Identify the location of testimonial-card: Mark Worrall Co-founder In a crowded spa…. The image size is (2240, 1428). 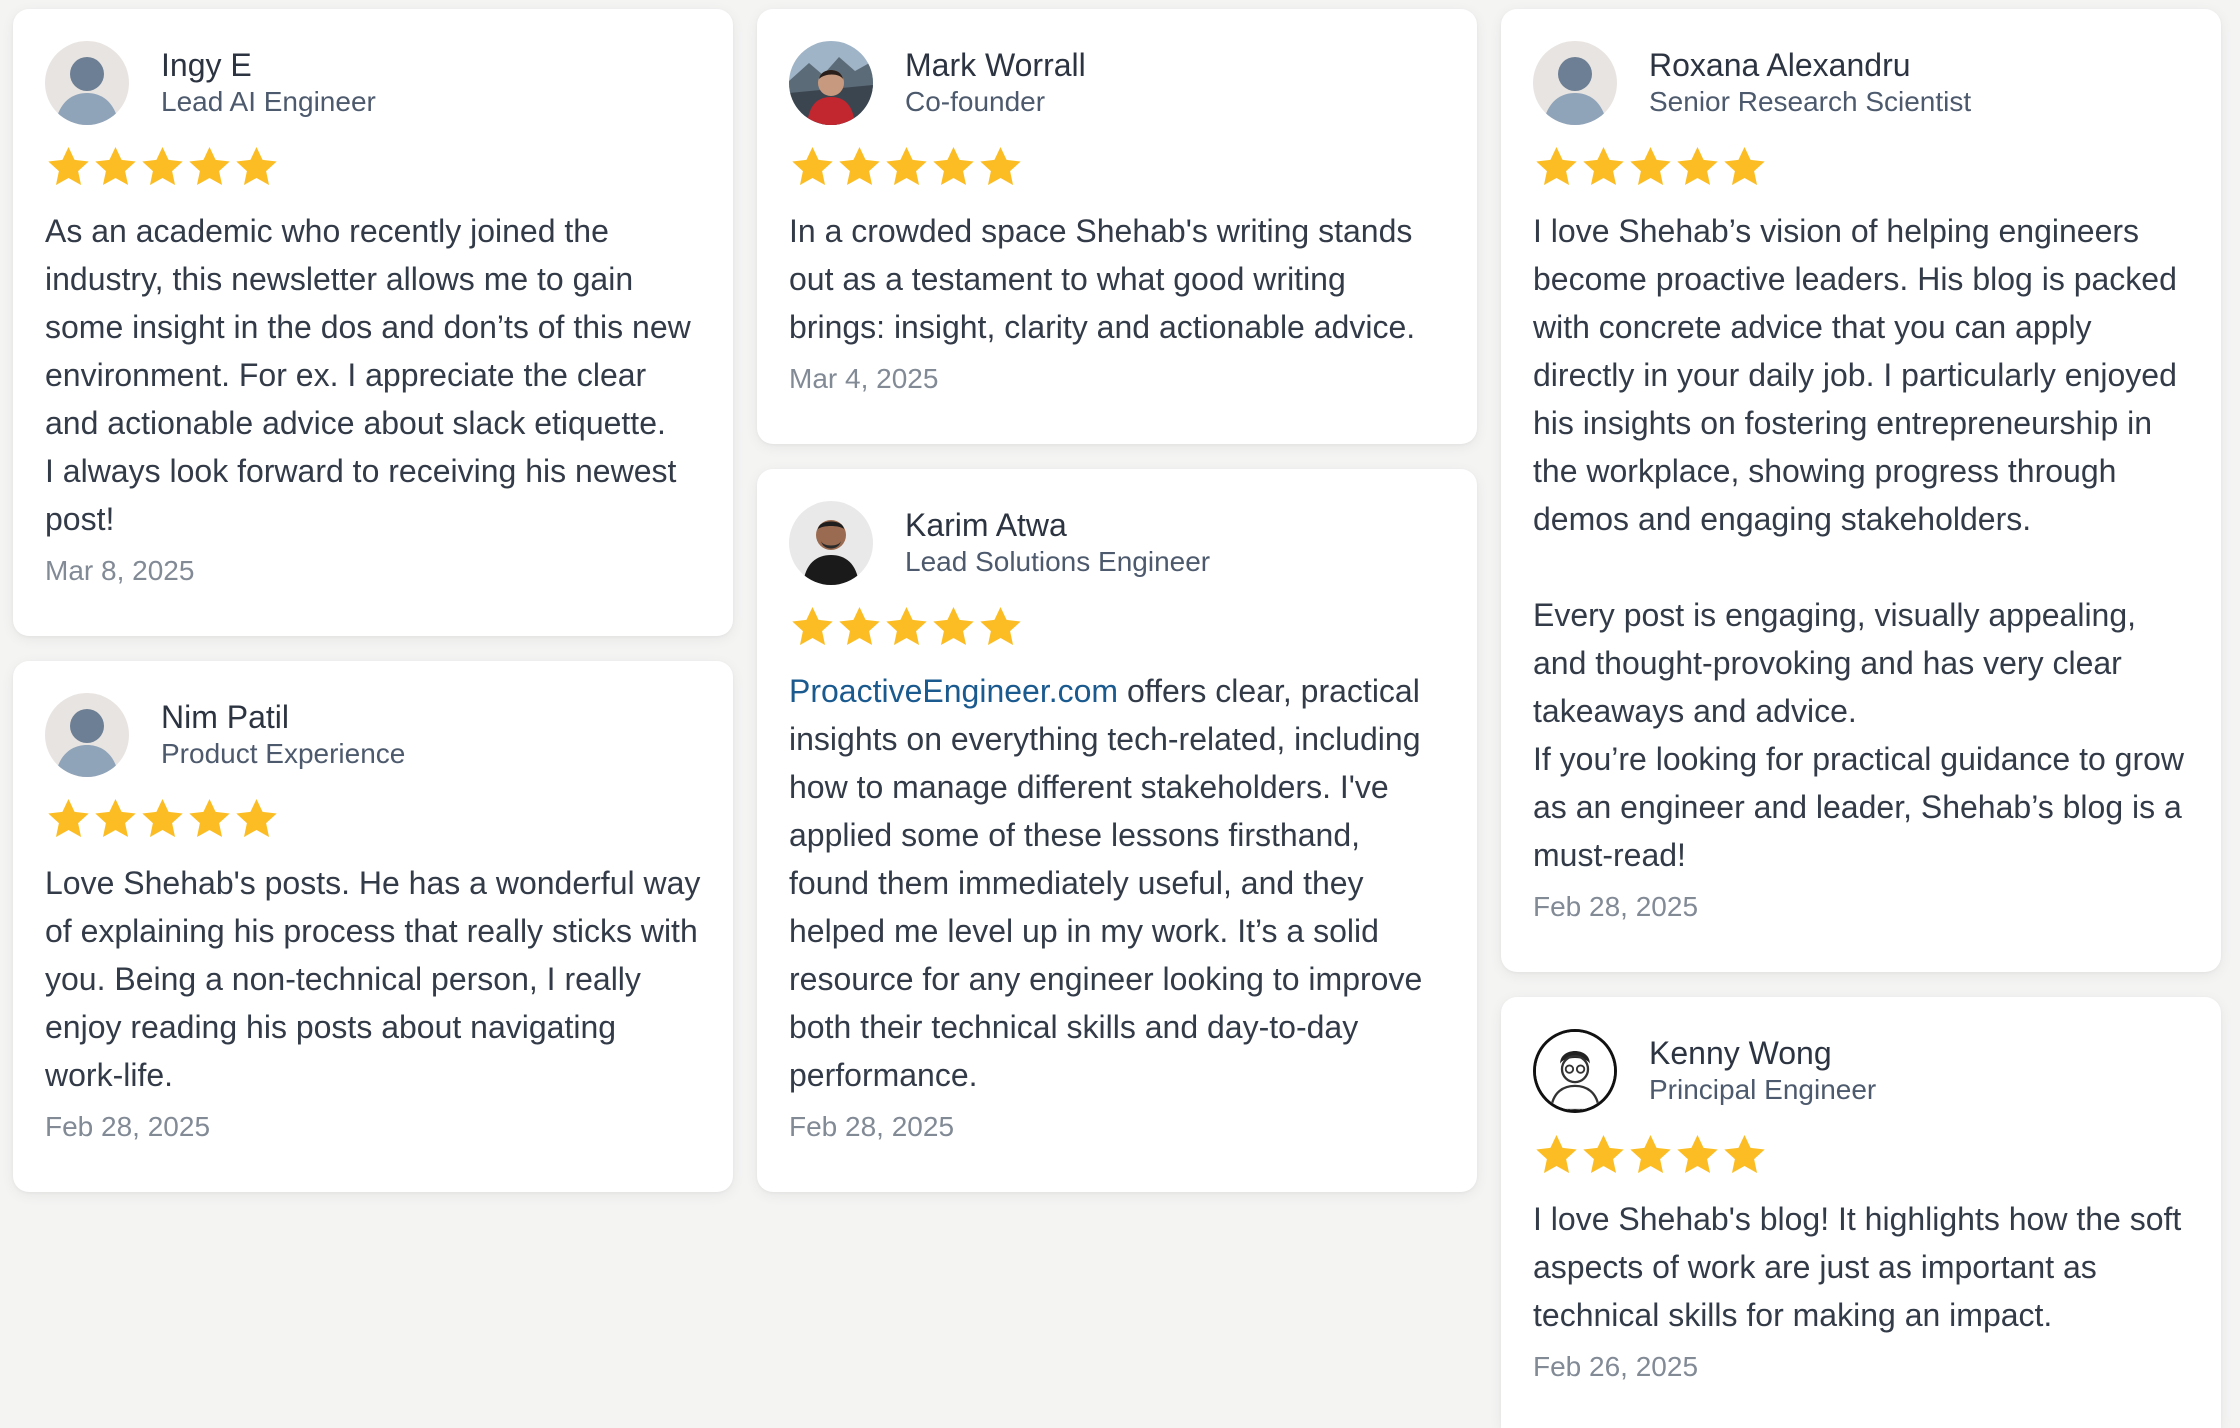
(1117, 226).